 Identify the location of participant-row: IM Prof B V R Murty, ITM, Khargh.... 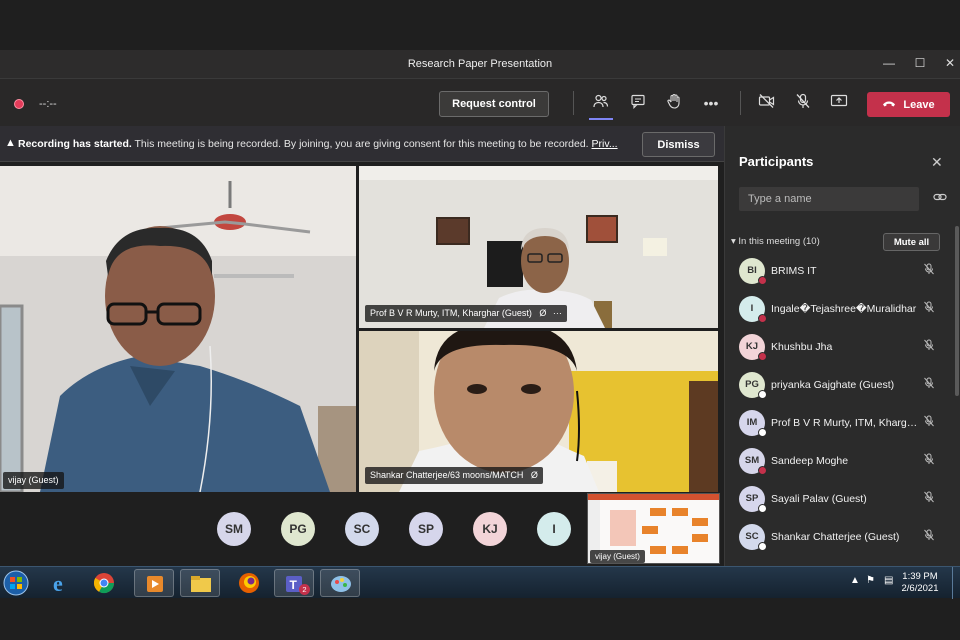
(842, 424).